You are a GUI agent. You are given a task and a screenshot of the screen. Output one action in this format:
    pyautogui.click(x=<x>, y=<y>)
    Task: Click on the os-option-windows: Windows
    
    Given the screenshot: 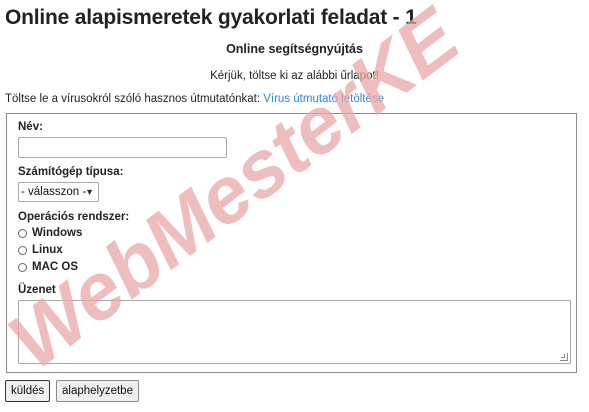 What is the action you would take?
    pyautogui.click(x=50, y=233)
    